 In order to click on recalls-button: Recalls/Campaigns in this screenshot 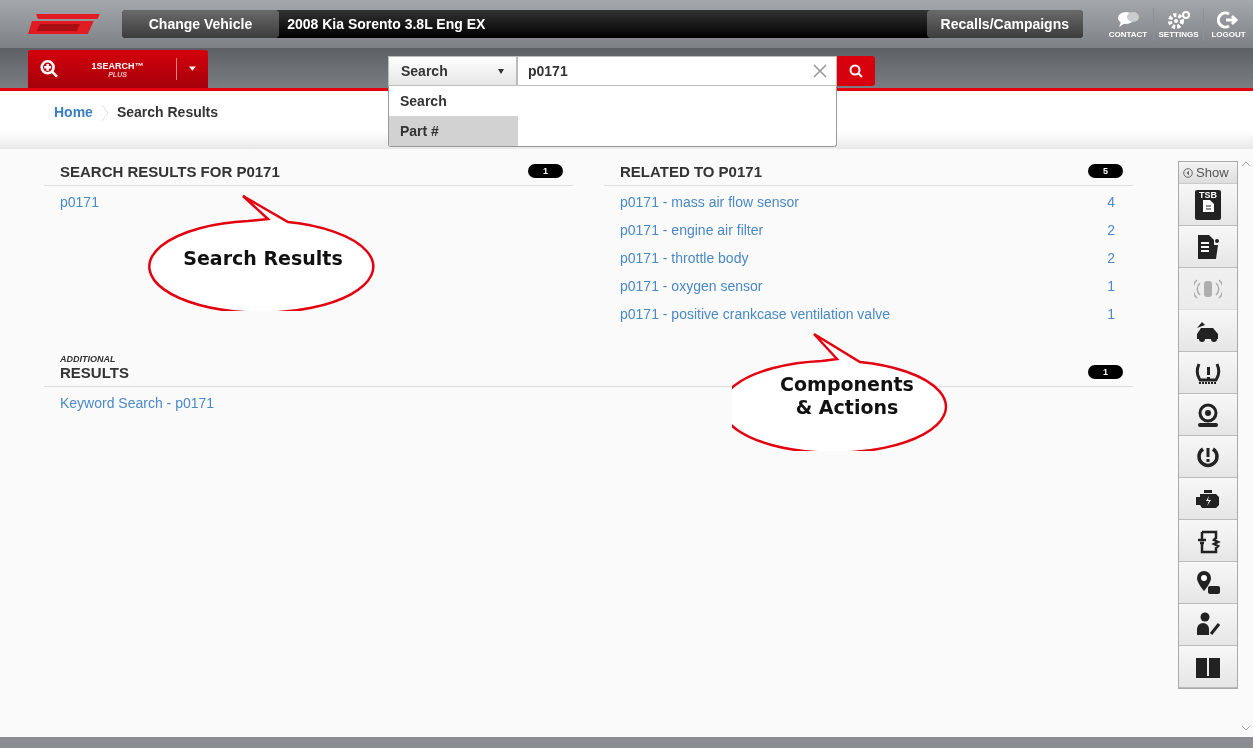, I will do `click(1004, 24)`.